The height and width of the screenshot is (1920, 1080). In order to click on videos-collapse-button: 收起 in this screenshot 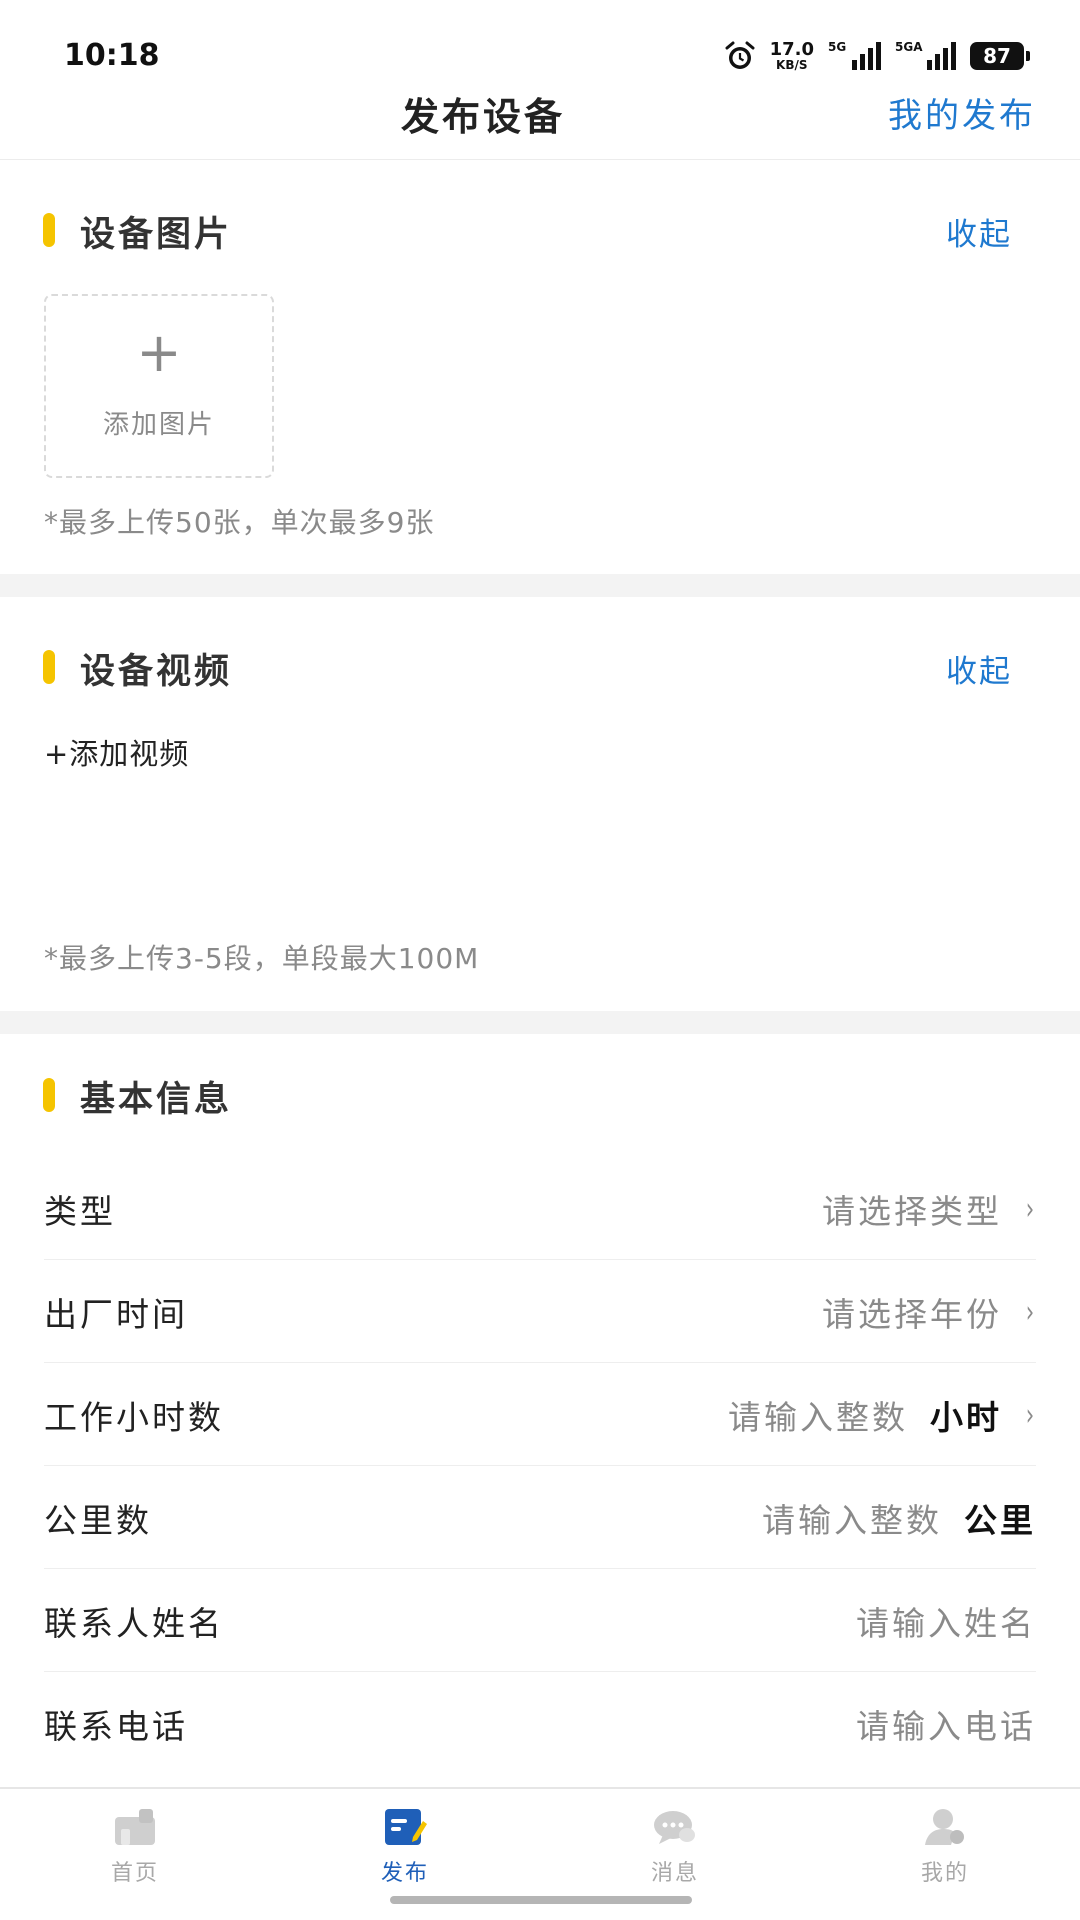, I will do `click(979, 668)`.